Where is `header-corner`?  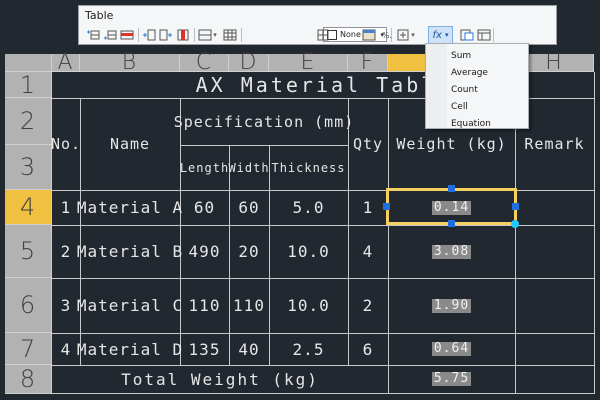 header-corner is located at coordinates (28, 63).